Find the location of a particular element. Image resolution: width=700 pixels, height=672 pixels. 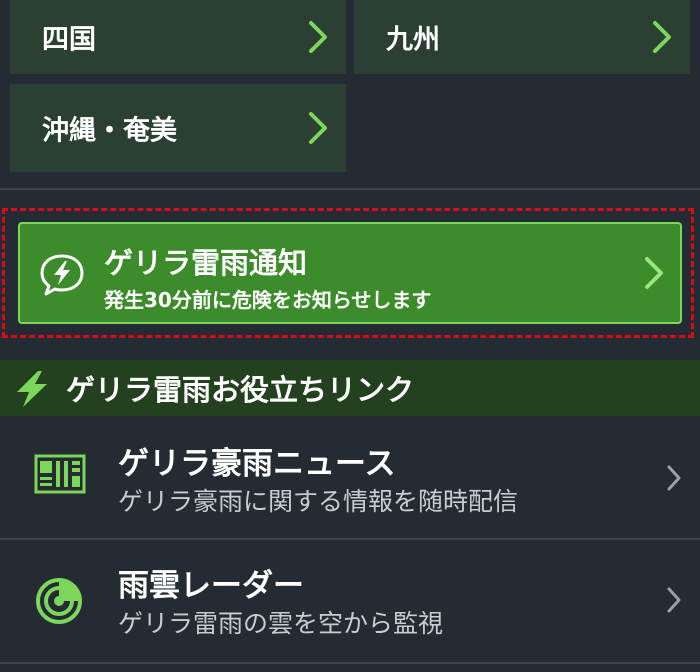

section-header: ゲリラ雷雨お役立ちリンク is located at coordinates (350, 388).